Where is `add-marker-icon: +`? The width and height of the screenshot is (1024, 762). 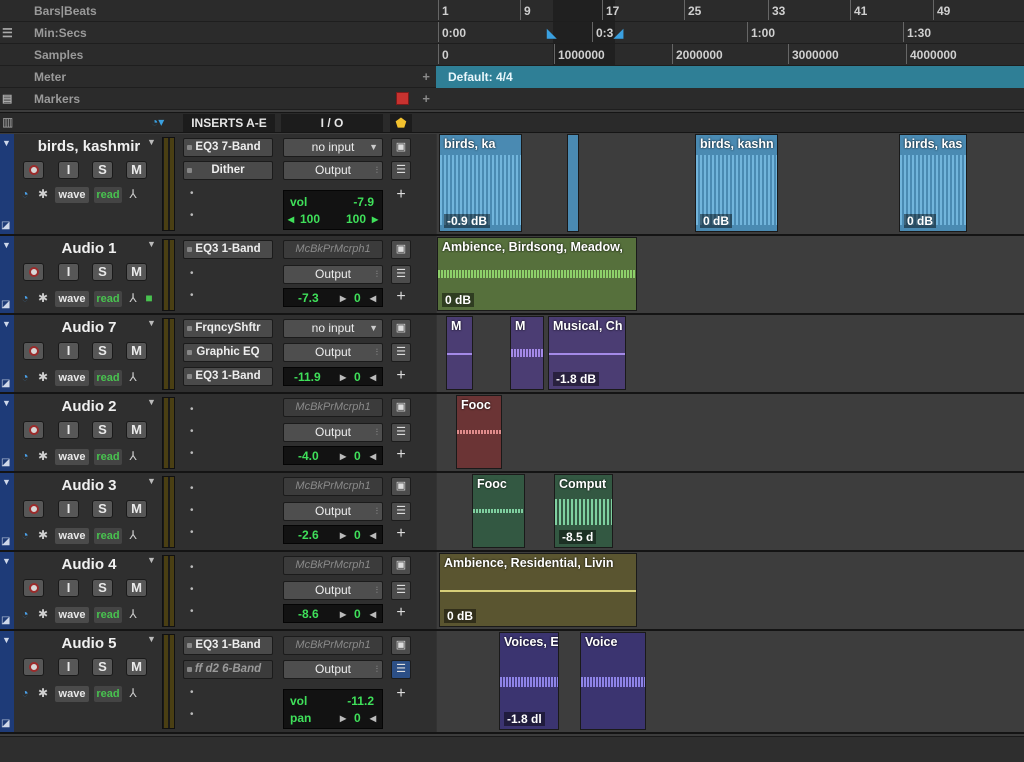
add-marker-icon: + is located at coordinates (426, 98).